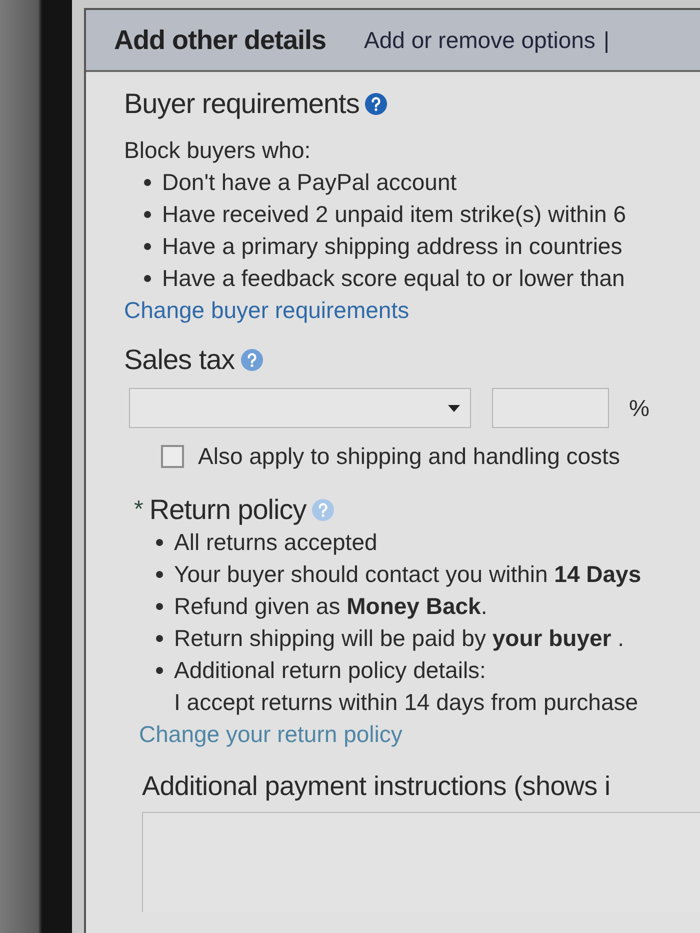 The width and height of the screenshot is (700, 933). I want to click on text-area-field, so click(421, 862).